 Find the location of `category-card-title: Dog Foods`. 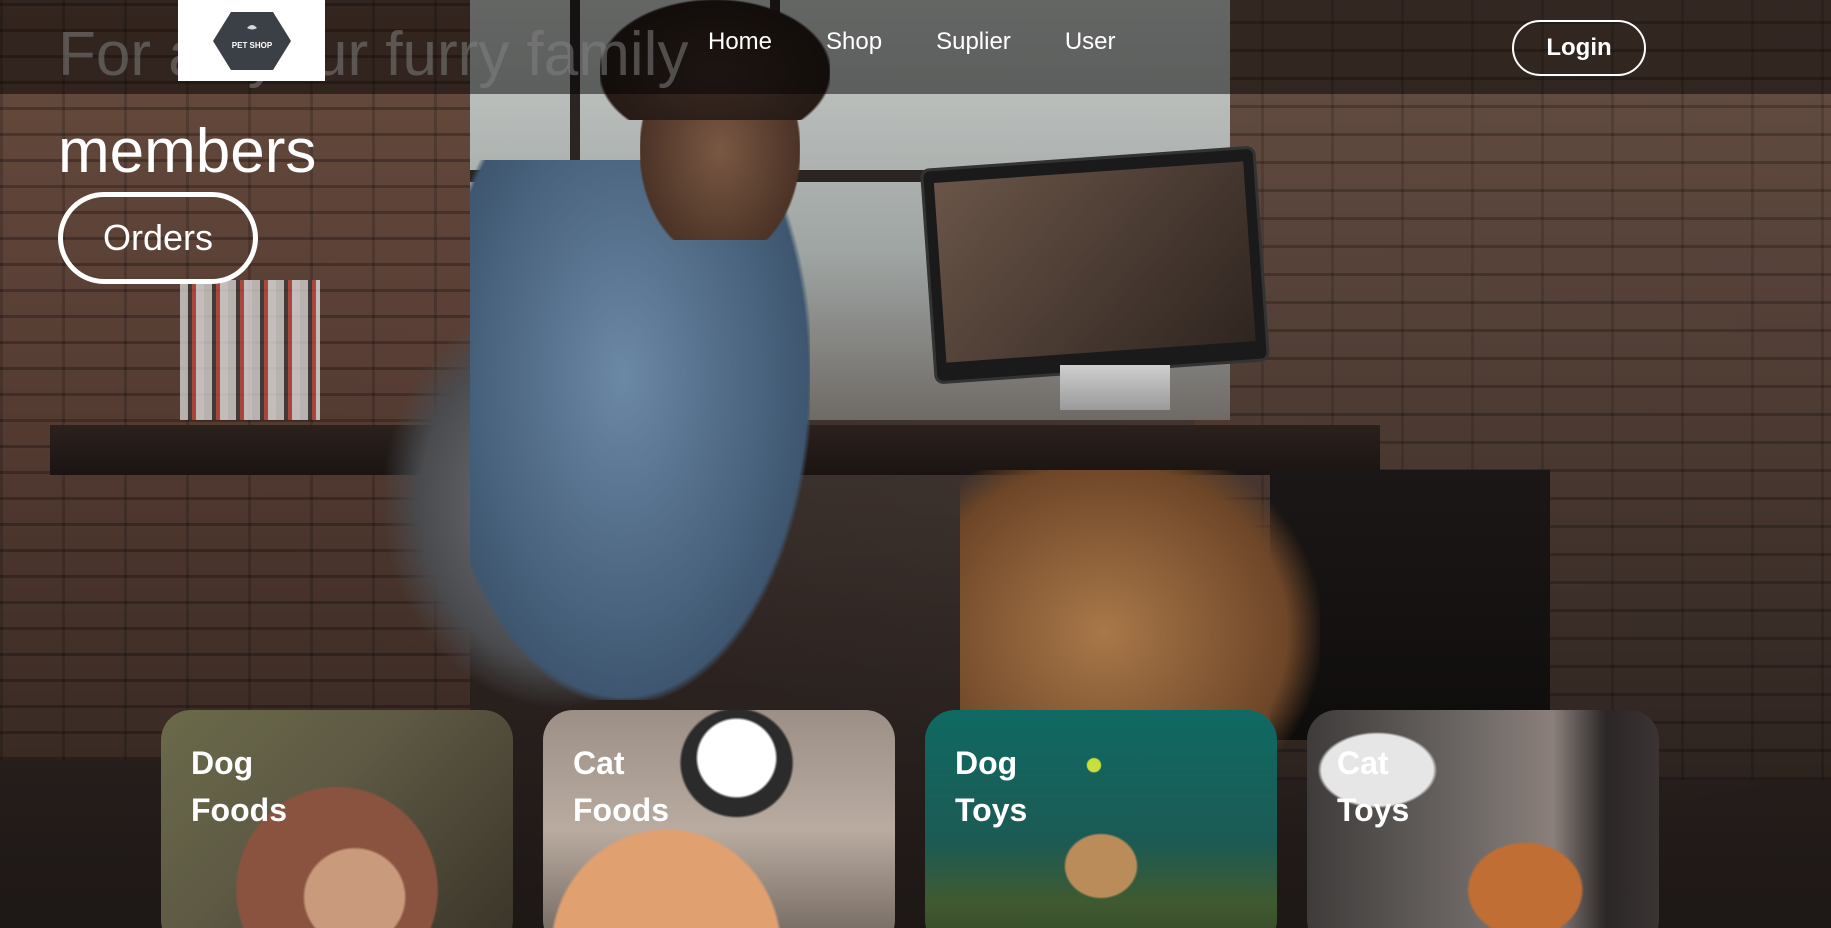

category-card-title: Dog Foods is located at coordinates (291, 787).